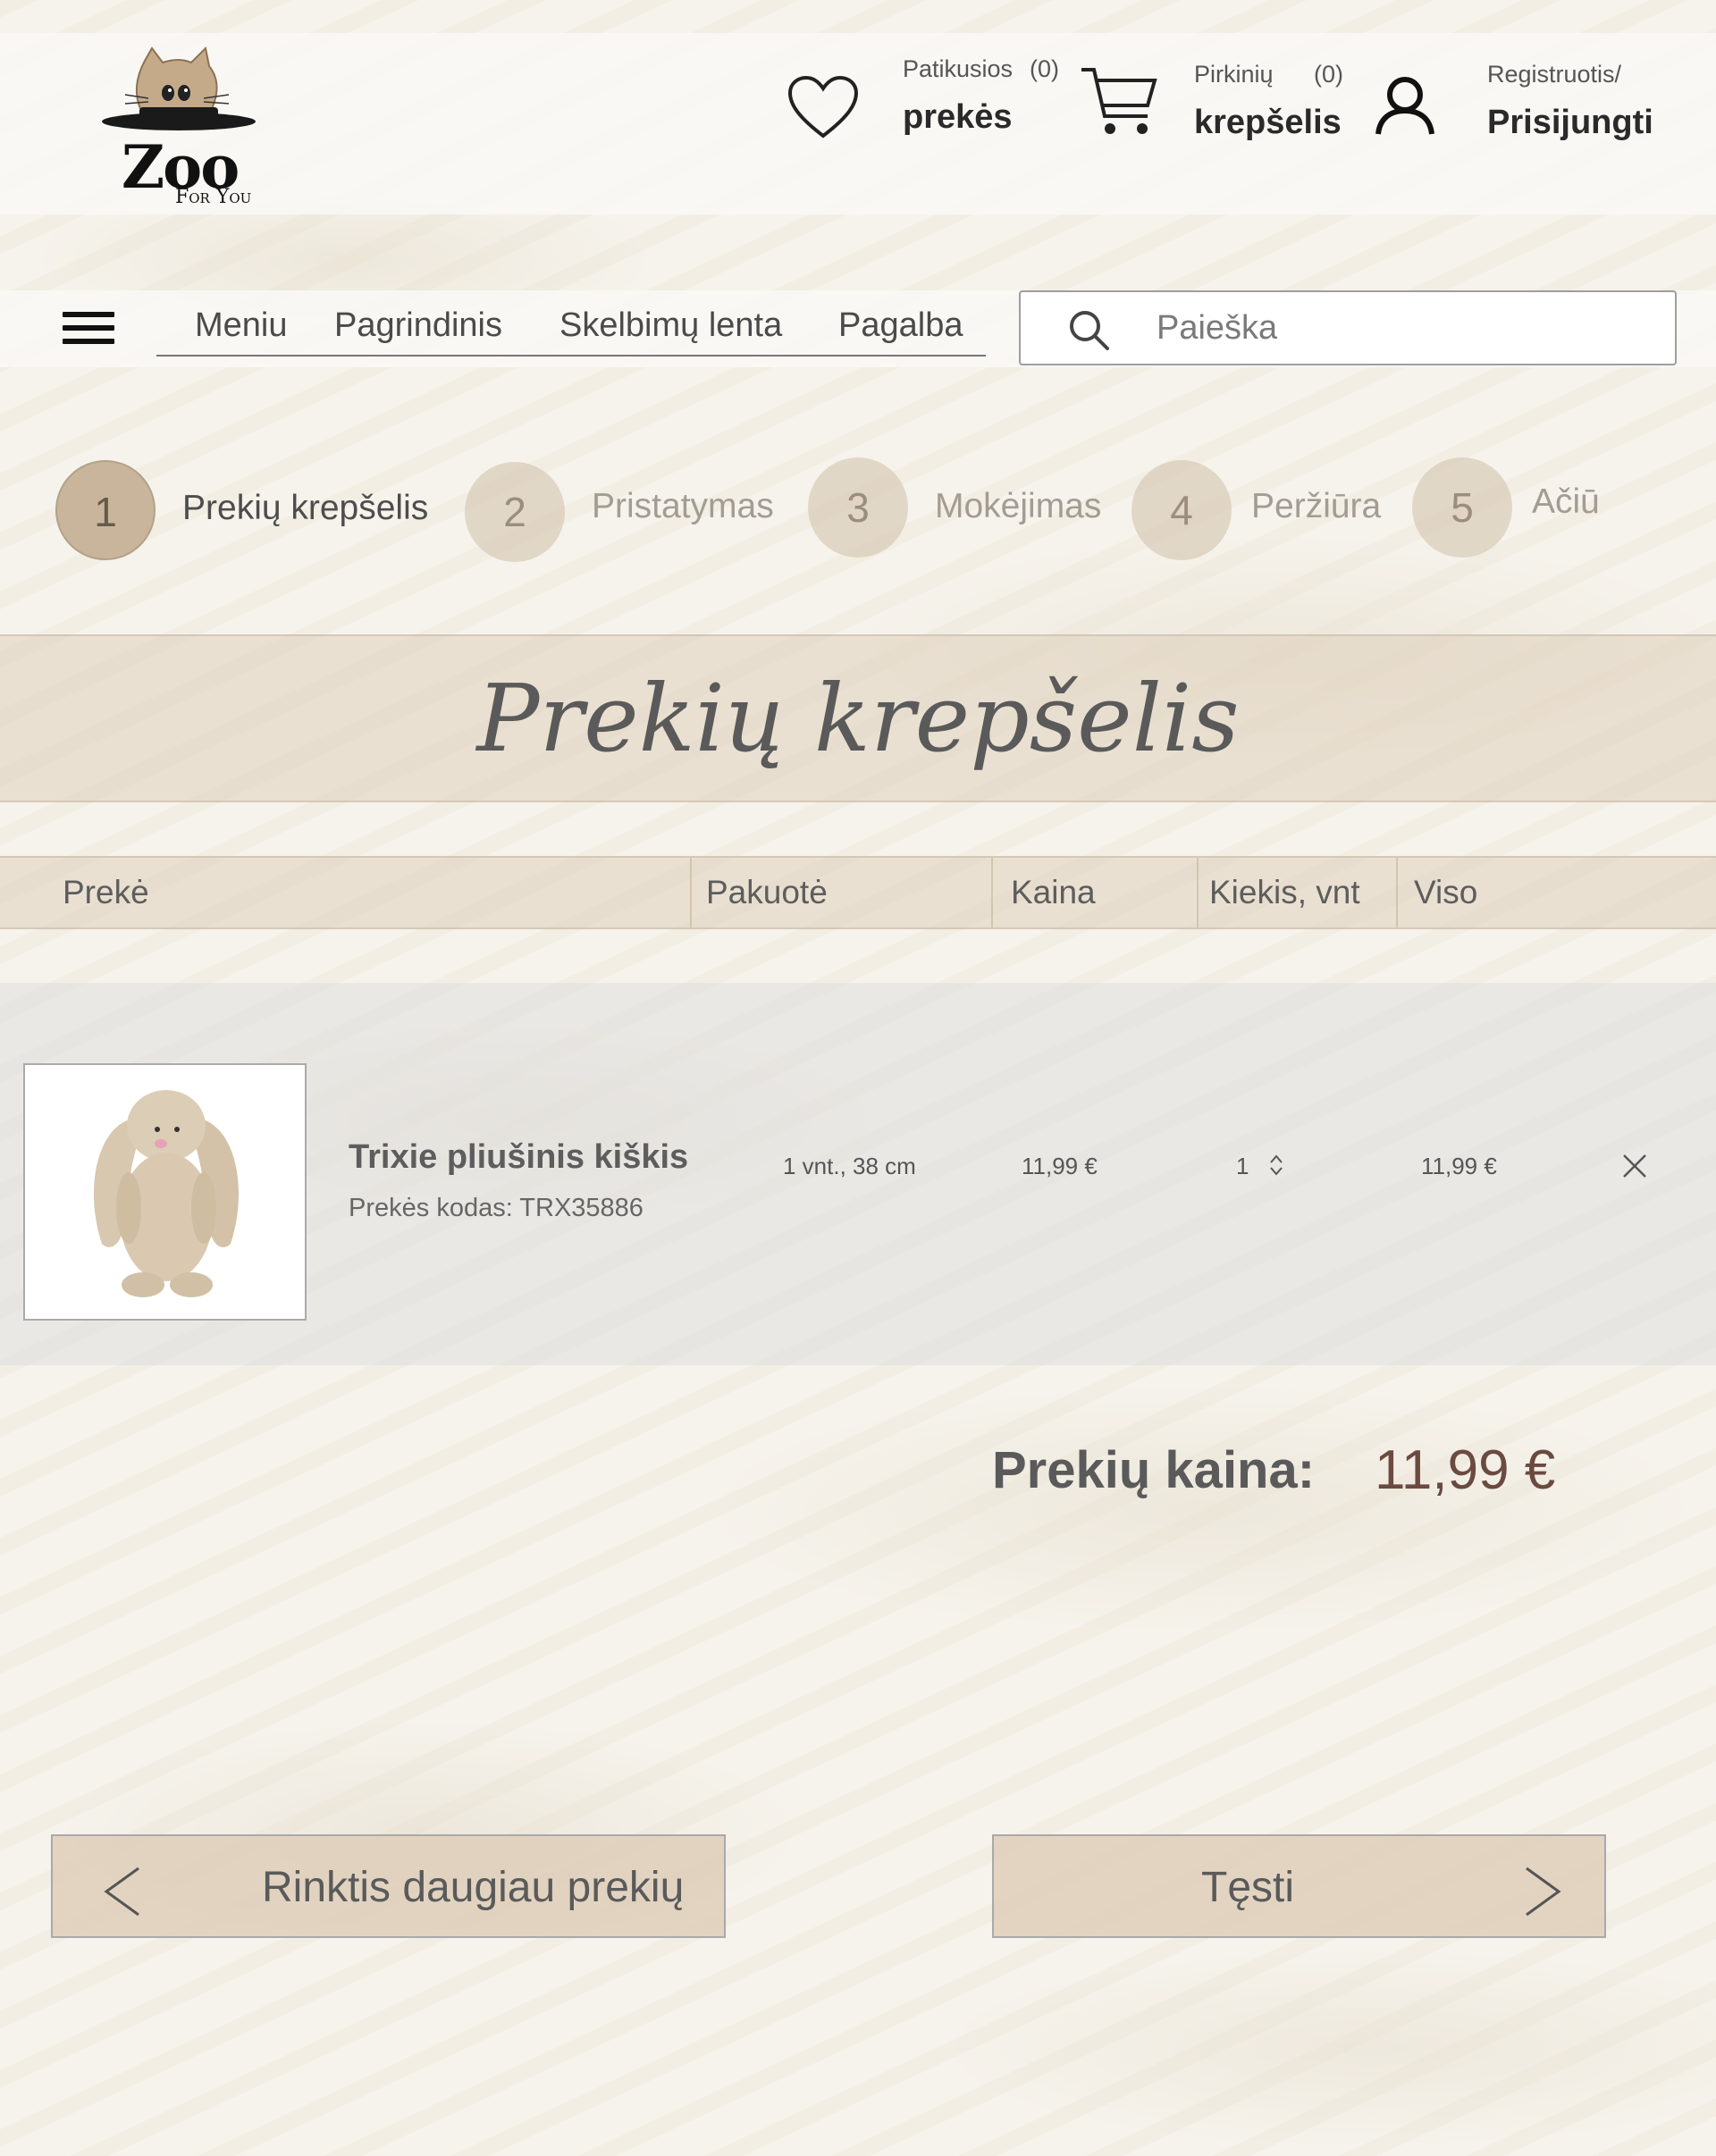  Describe the element at coordinates (1060, 1166) in the screenshot. I see `product-price: 11,99 €` at that location.